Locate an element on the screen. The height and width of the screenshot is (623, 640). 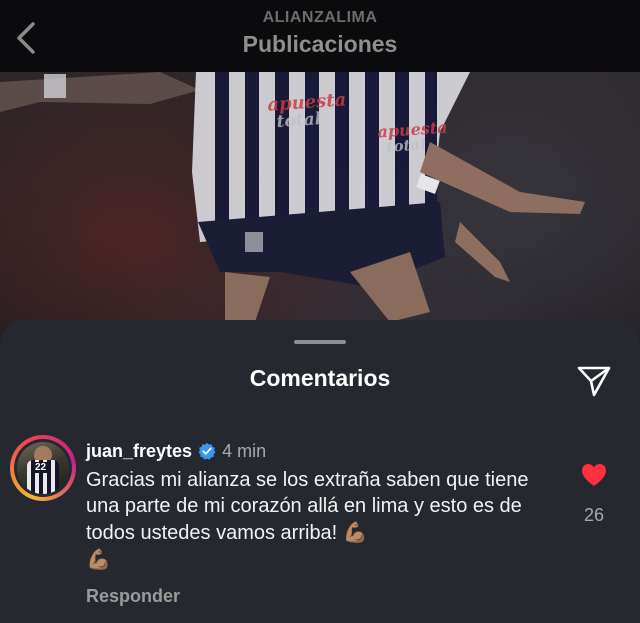
top-navigation-bar: ALIANZALIMA Publicaciones is located at coordinates (320, 36).